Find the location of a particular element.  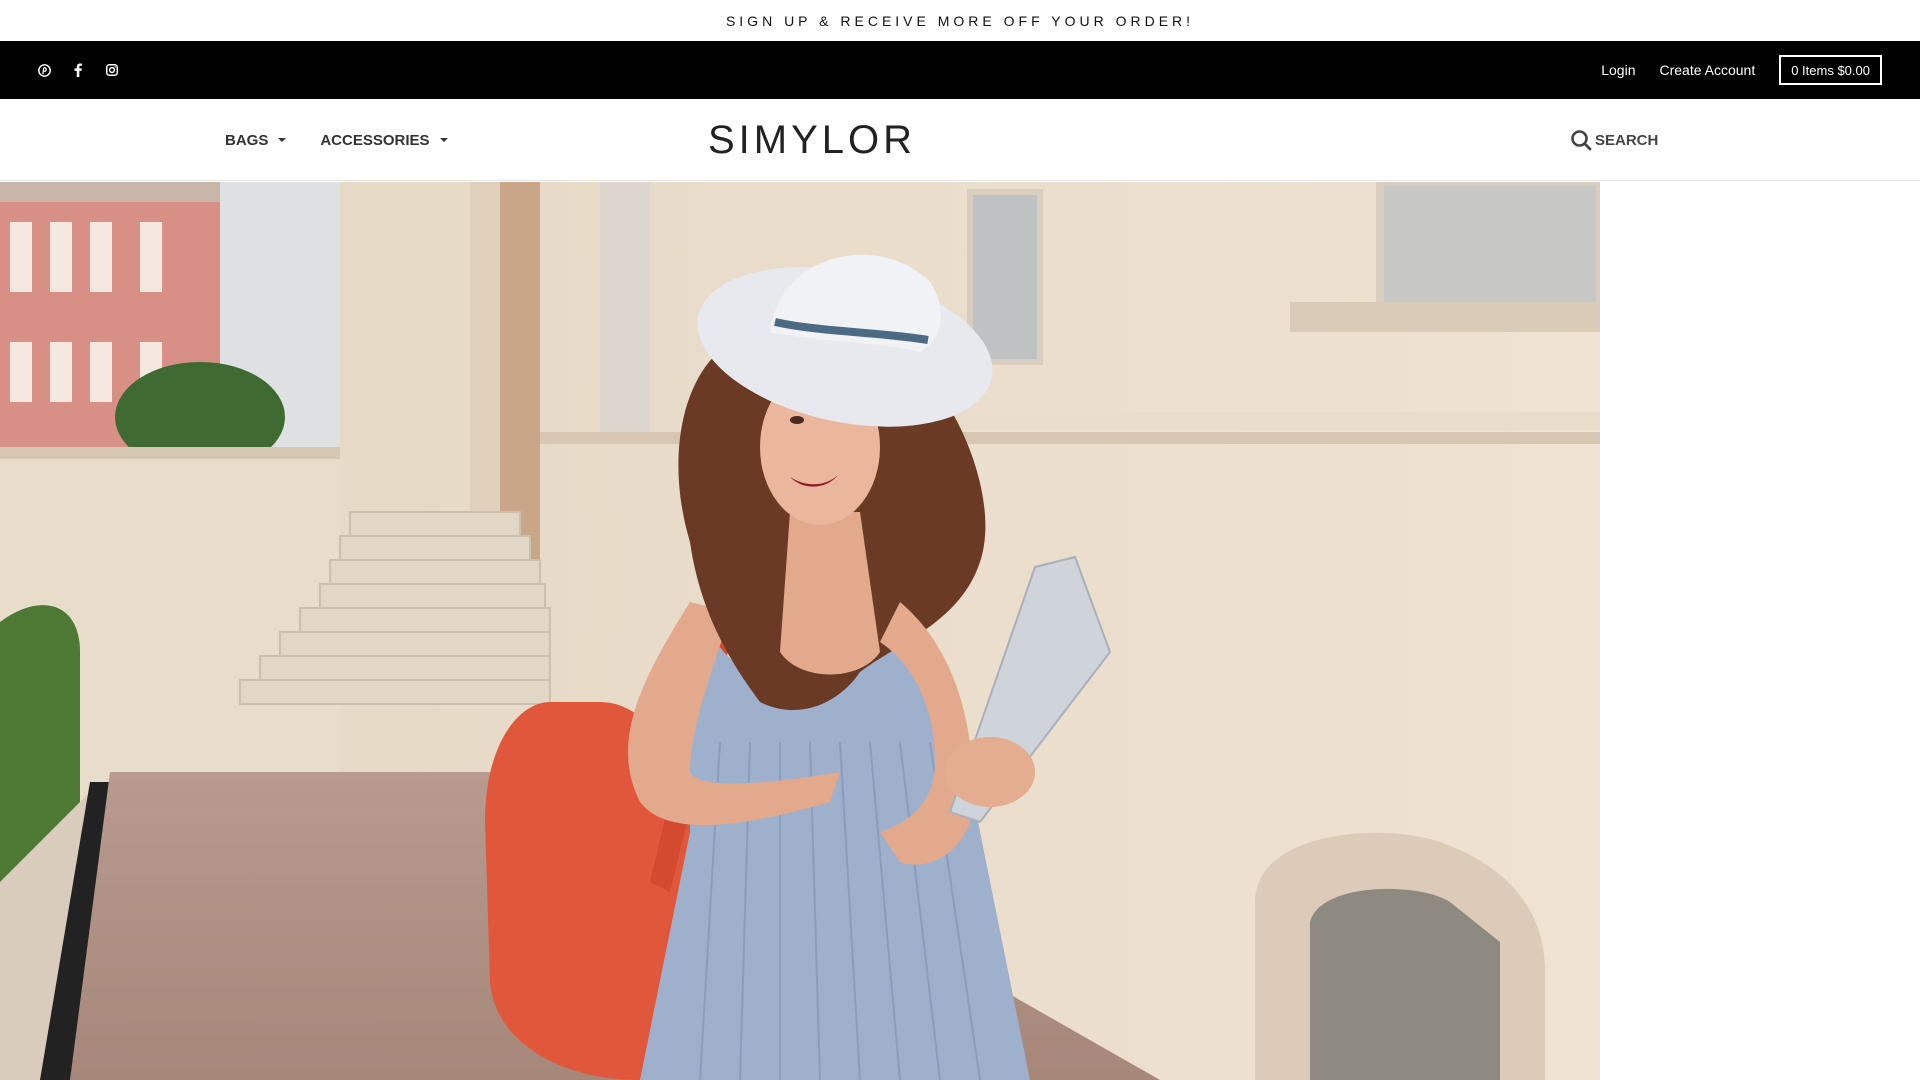

login-link: Login is located at coordinates (1618, 70).